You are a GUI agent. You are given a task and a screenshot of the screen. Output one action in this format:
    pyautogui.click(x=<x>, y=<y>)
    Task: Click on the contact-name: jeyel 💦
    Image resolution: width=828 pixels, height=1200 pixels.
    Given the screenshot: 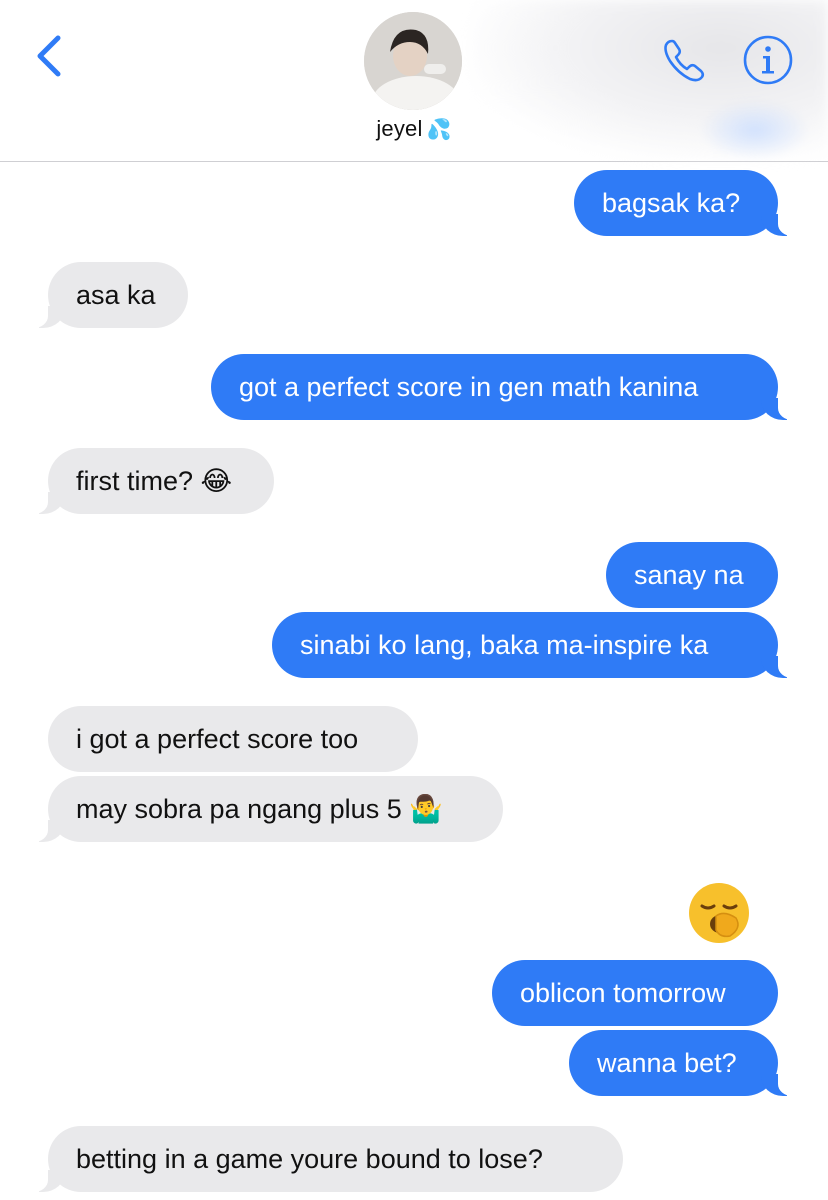 What is the action you would take?
    pyautogui.click(x=414, y=129)
    